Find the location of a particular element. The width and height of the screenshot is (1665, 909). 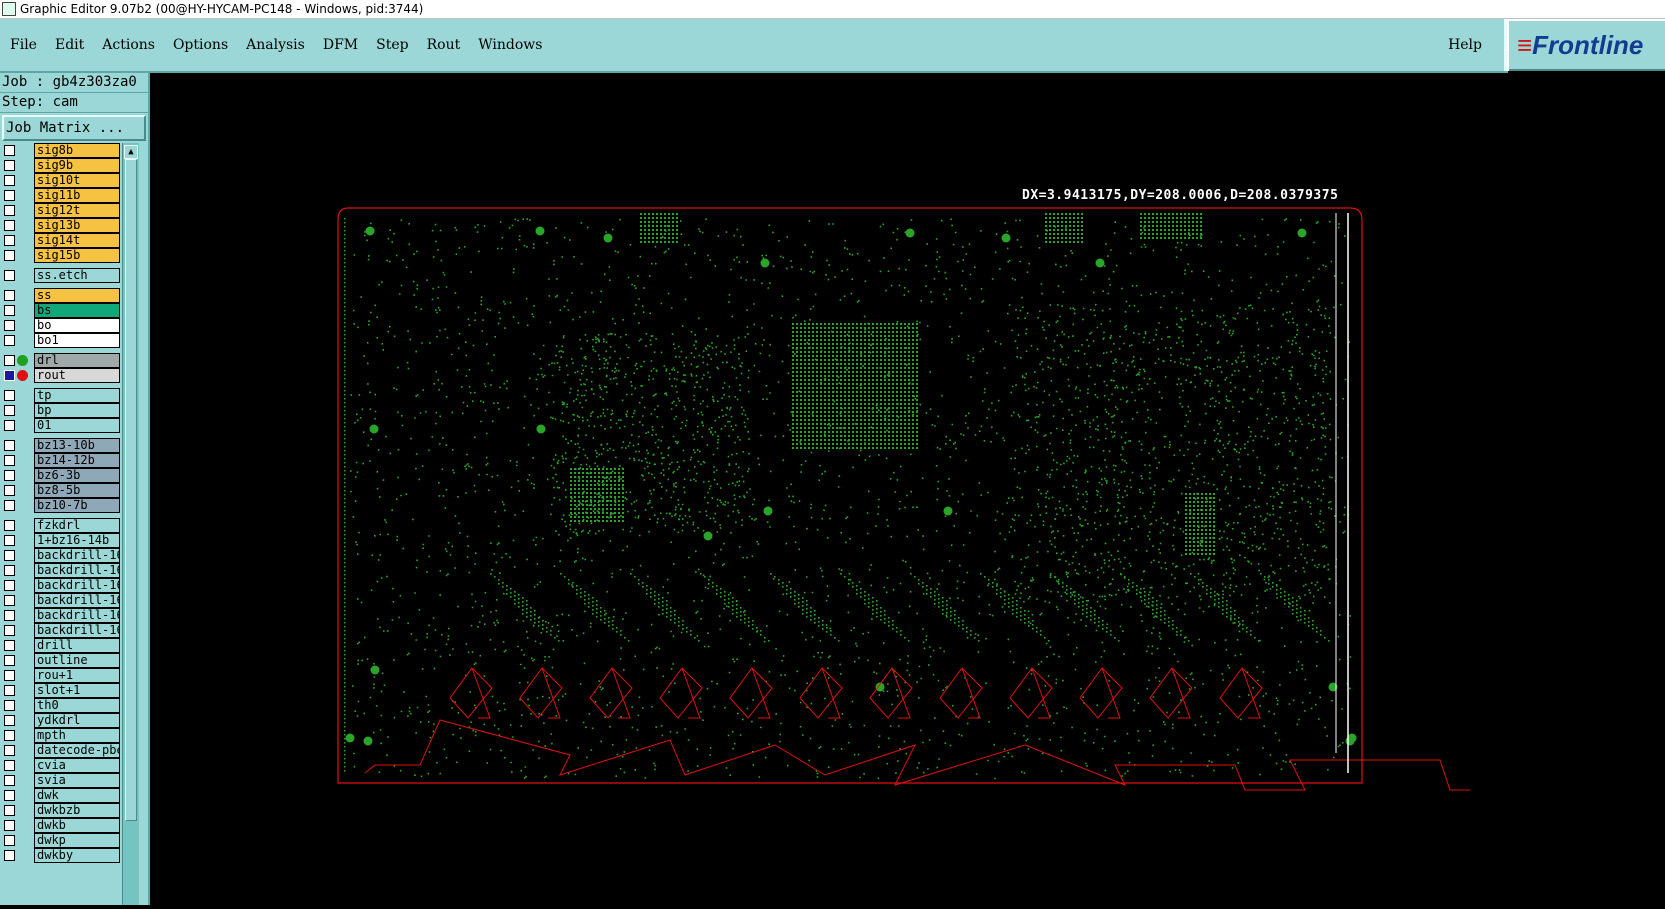

layer-row: bs is located at coordinates (60, 310).